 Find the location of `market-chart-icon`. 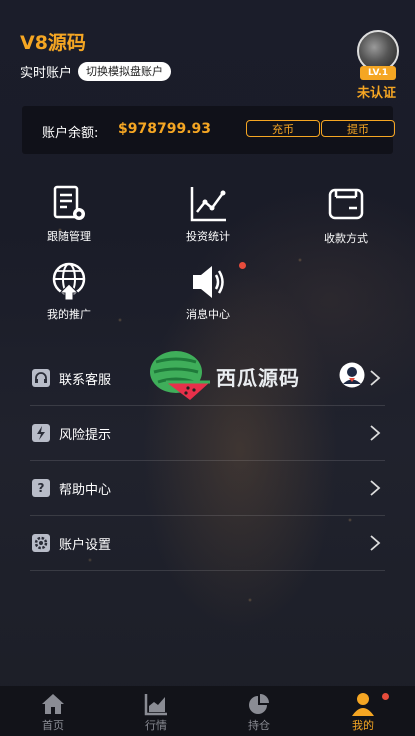

market-chart-icon is located at coordinates (155, 705).